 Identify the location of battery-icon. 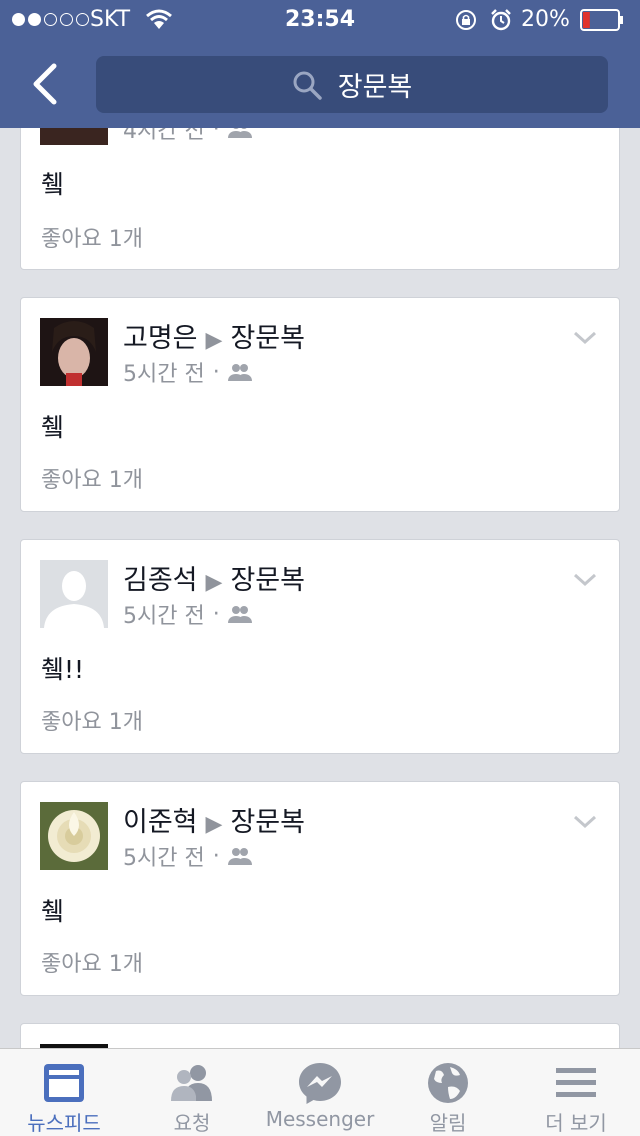
(601, 20).